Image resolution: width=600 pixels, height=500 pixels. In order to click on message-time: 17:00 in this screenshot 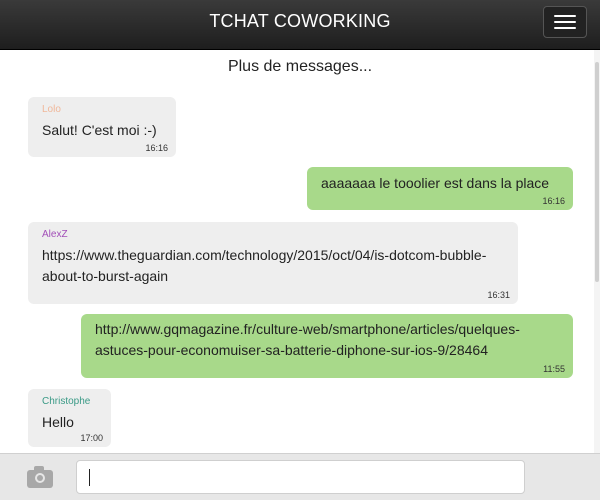, I will do `click(91, 438)`.